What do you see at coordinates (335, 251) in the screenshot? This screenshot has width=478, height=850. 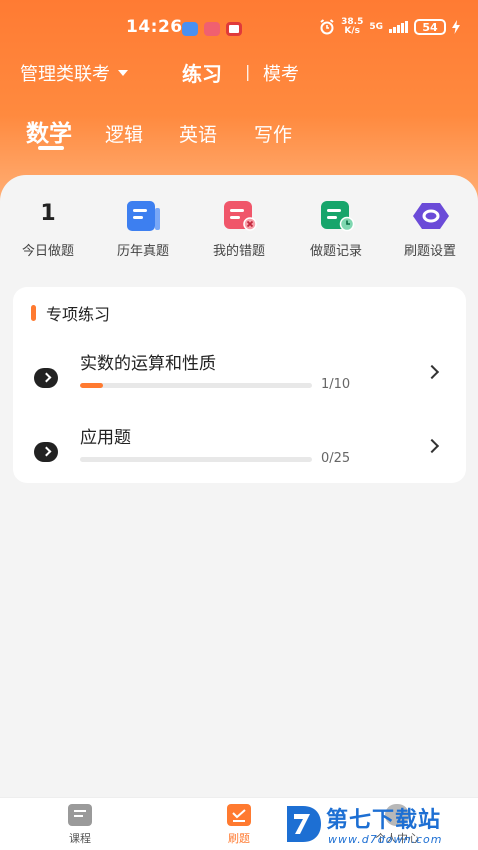 I see `practice-records-label: 做题记录` at bounding box center [335, 251].